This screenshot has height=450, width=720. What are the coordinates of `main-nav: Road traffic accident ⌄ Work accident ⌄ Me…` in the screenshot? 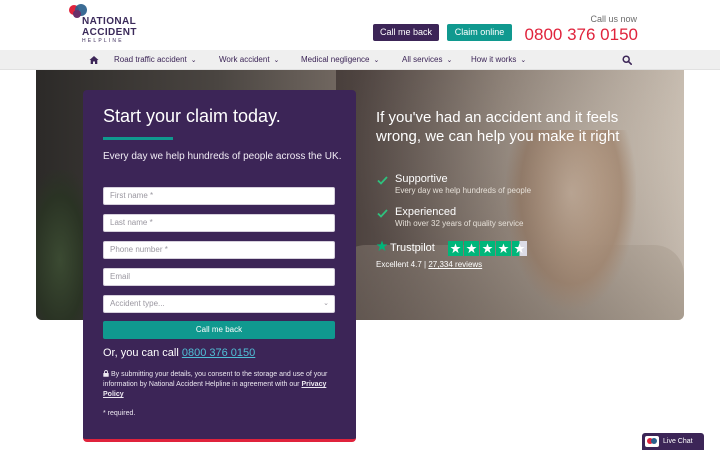 It's located at (360, 60).